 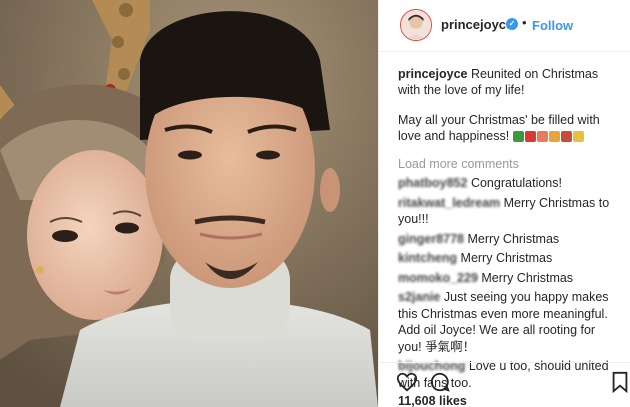 I want to click on caption-emojis, so click(x=548, y=138).